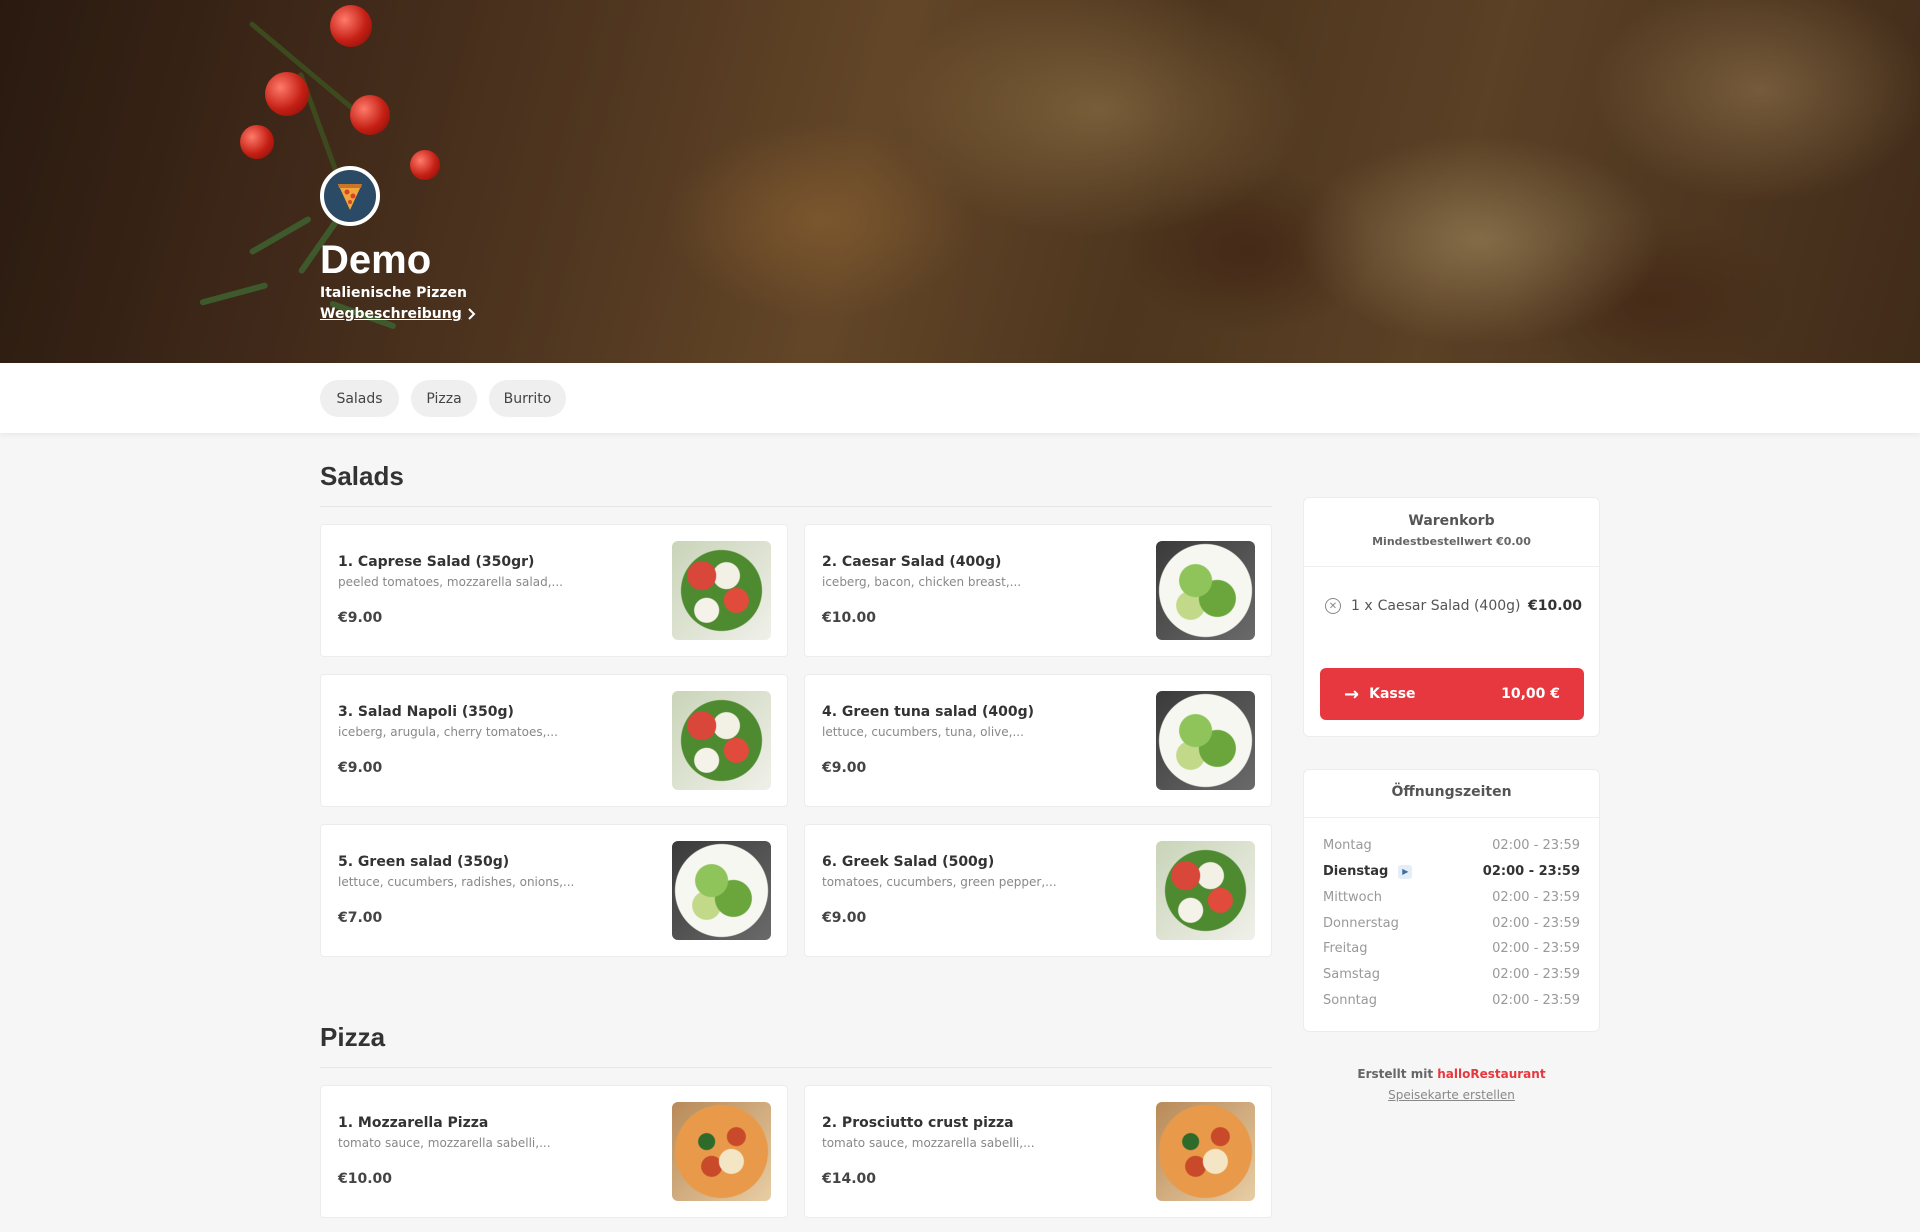  I want to click on category-nav: Salads Pizza Burrito, so click(960, 398).